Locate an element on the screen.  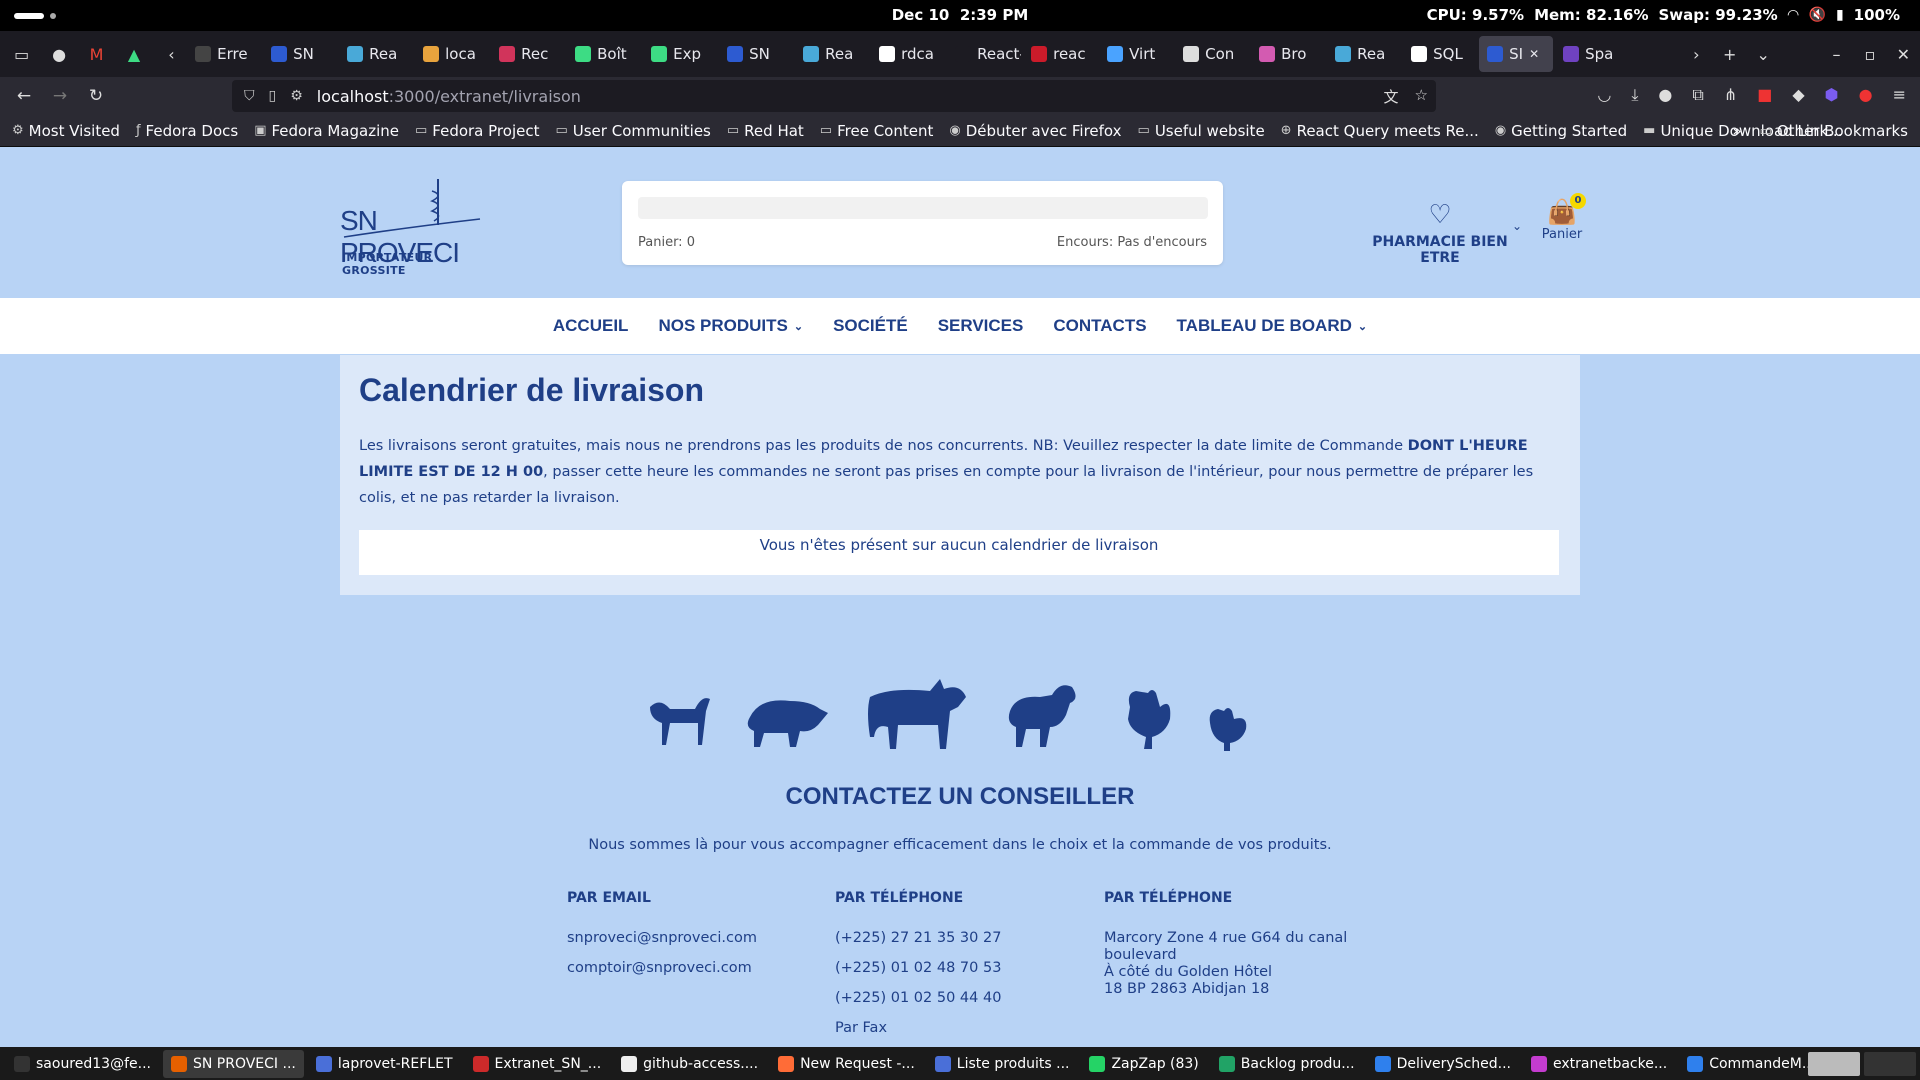
android-pinned-tab: ▲ is located at coordinates (133, 54).